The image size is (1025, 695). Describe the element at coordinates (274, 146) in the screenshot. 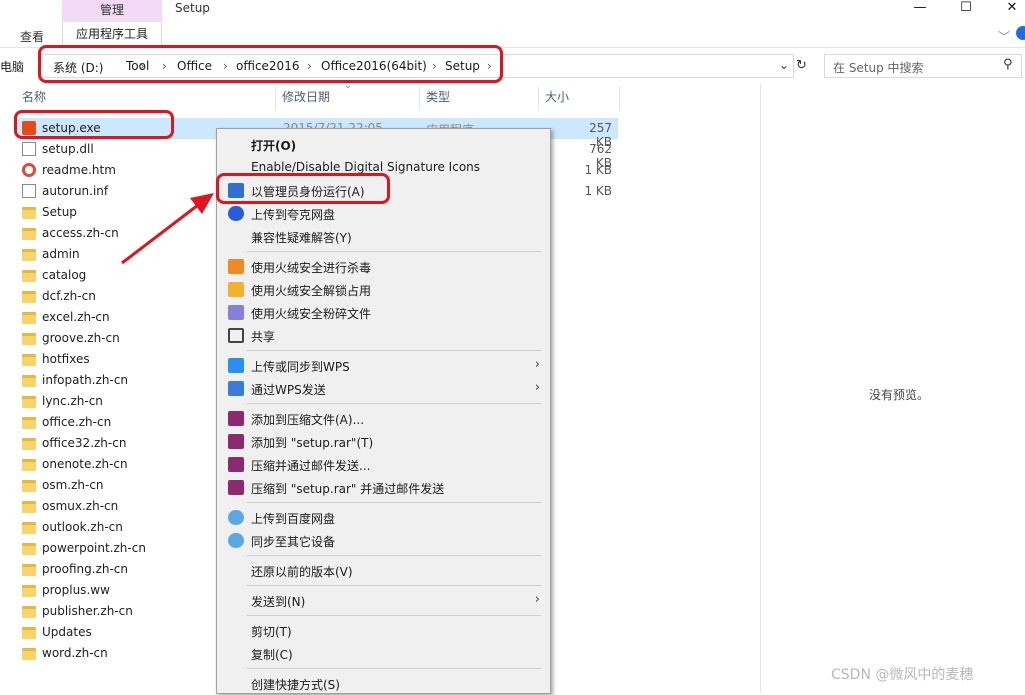

I see `menu-item-label: 打开(O)` at that location.